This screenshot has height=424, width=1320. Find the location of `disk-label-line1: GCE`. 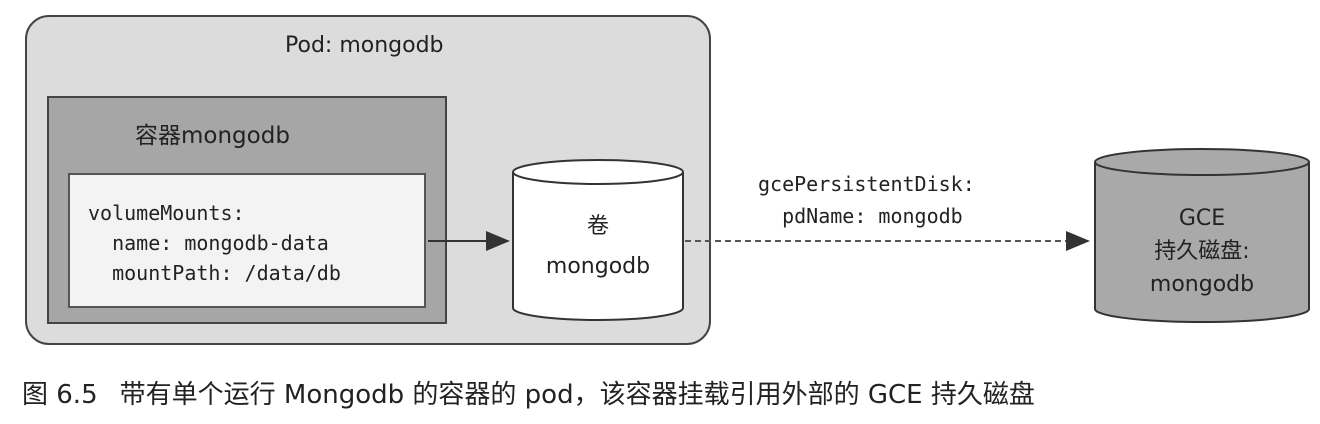

disk-label-line1: GCE is located at coordinates (1202, 218).